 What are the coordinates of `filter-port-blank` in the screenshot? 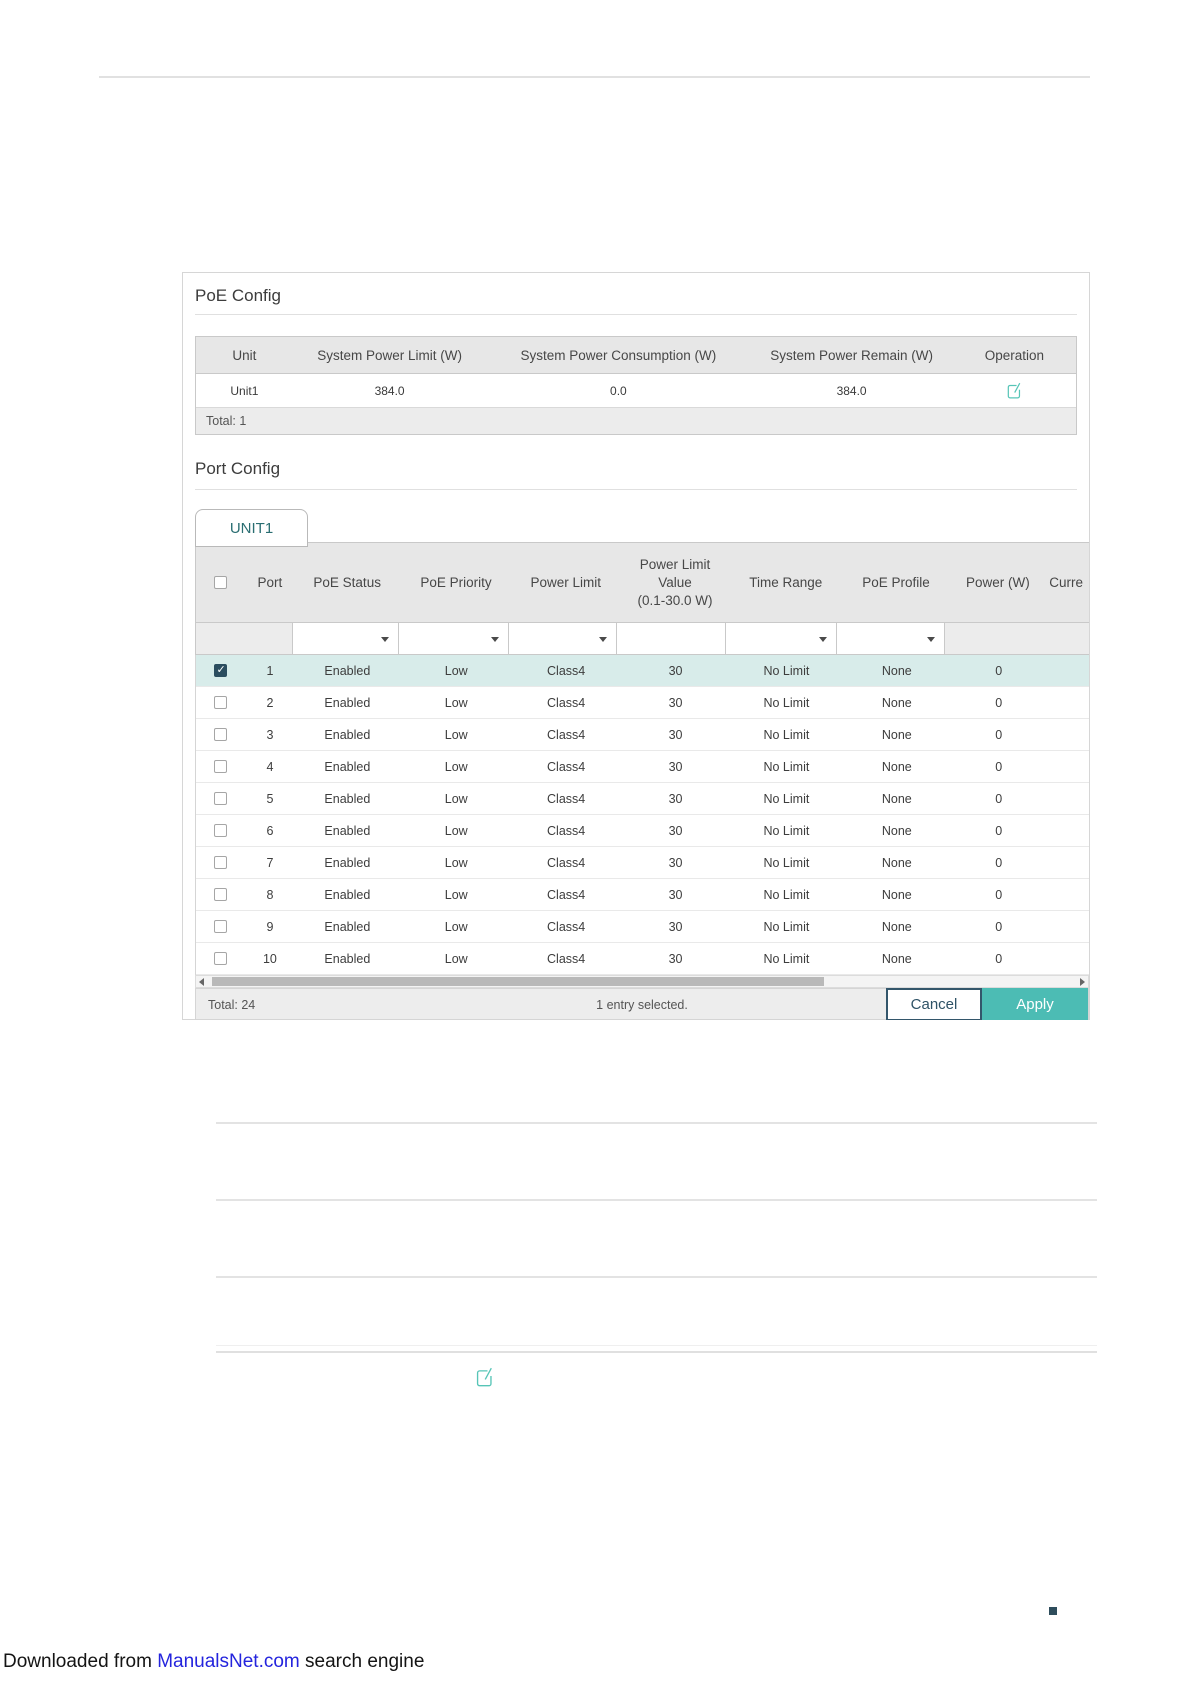 It's located at (244, 638).